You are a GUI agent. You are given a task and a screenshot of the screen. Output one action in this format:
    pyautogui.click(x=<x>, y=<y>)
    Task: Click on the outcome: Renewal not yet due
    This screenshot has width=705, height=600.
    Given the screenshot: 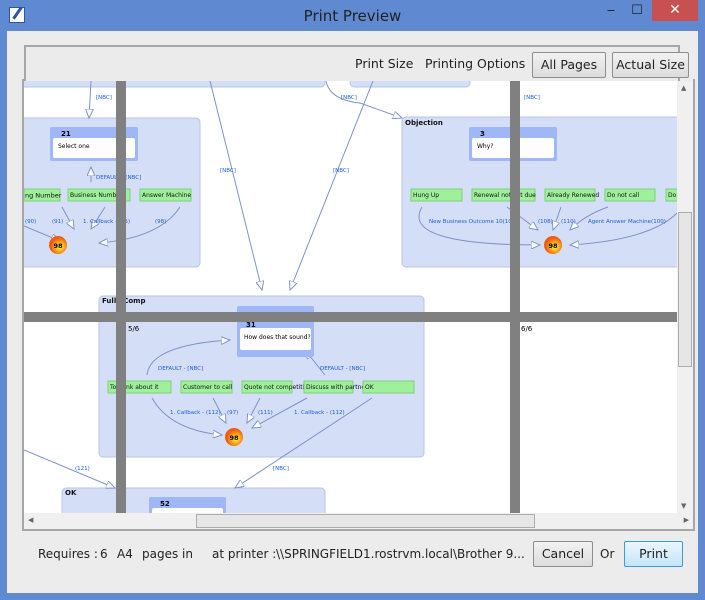 What is the action you would take?
    pyautogui.click(x=503, y=195)
    